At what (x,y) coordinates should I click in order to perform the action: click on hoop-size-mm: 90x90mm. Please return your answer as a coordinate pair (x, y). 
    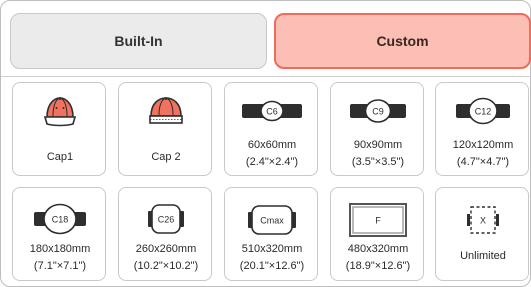
    Looking at the image, I should click on (378, 145).